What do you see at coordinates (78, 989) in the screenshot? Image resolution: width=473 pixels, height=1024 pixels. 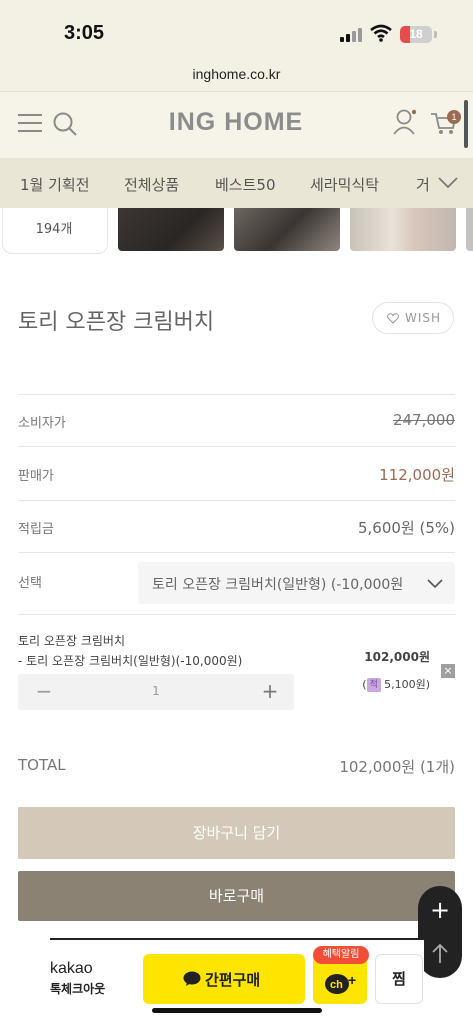 I see `kakao-checkout-label: 톡체크아웃` at bounding box center [78, 989].